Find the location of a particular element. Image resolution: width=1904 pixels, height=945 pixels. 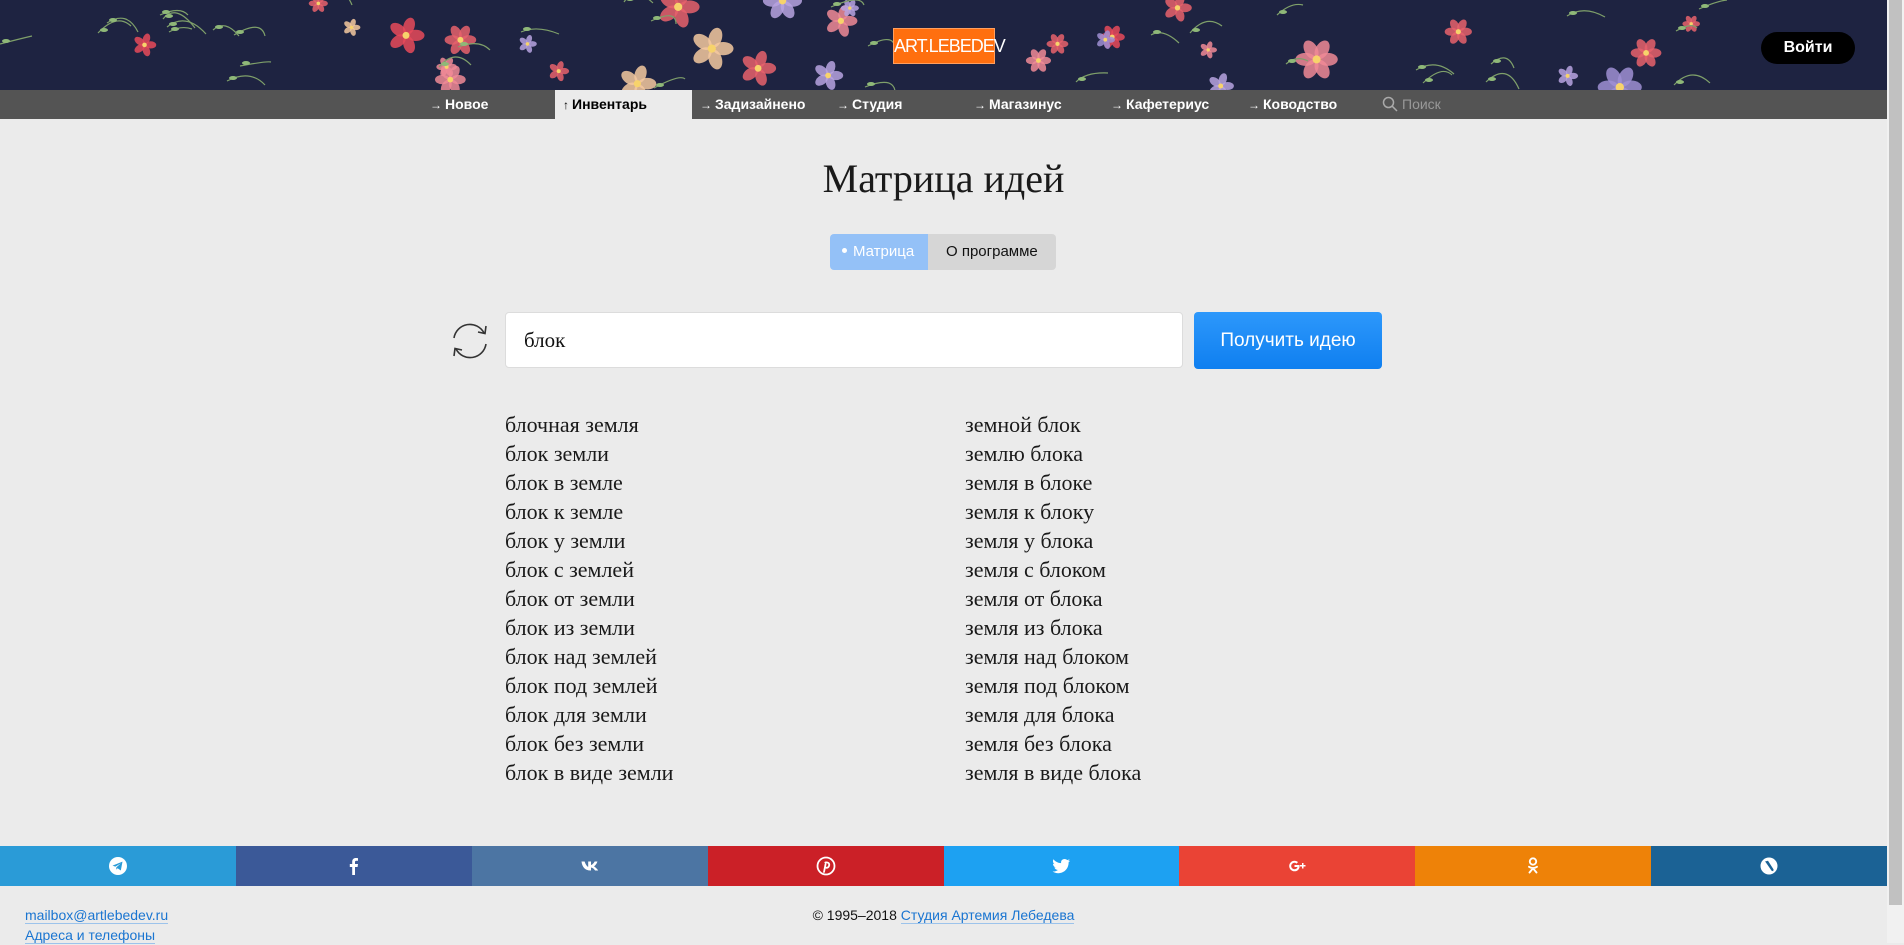

nav-item-guides: → Ководство is located at coordinates (1308, 104).